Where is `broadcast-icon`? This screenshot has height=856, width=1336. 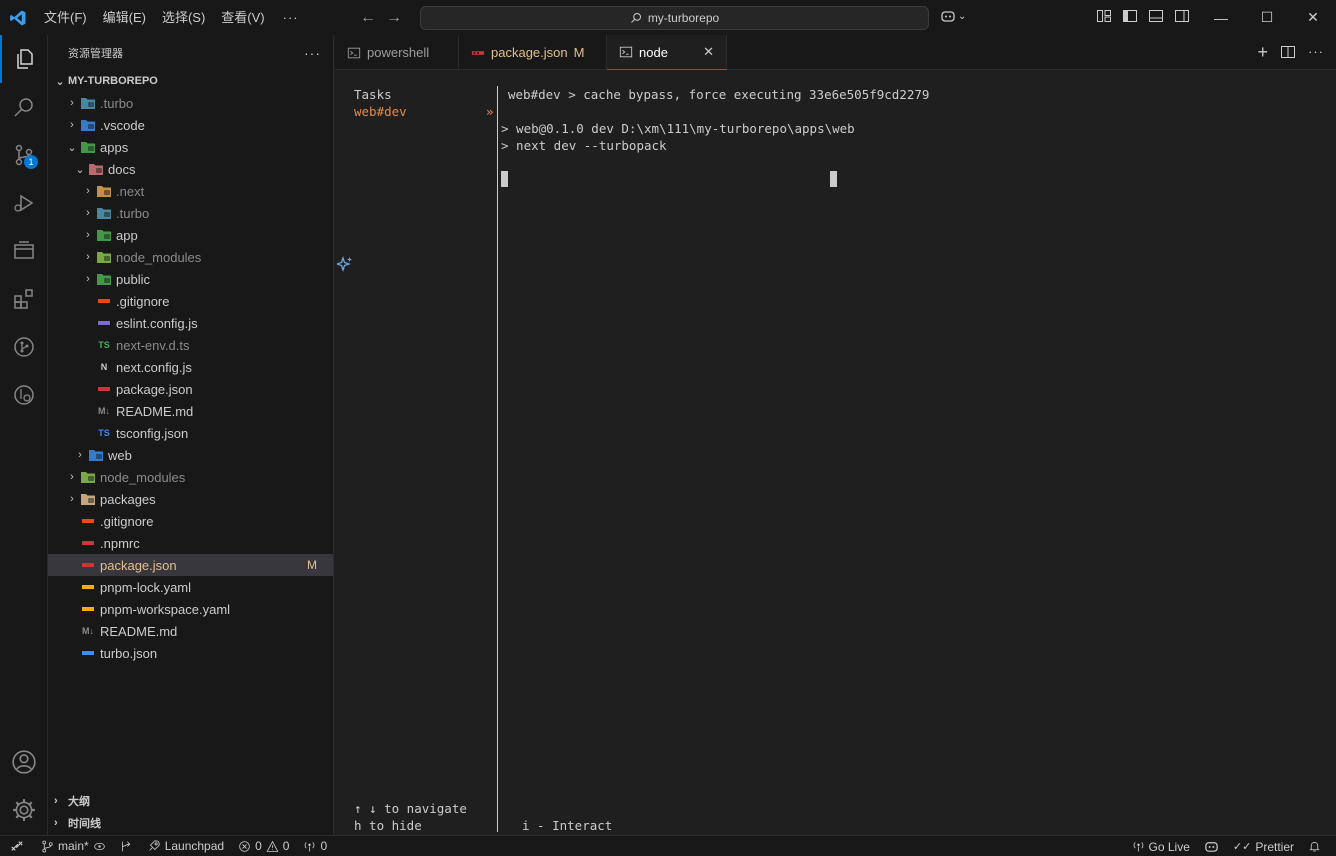
broadcast-icon is located at coordinates (310, 846).